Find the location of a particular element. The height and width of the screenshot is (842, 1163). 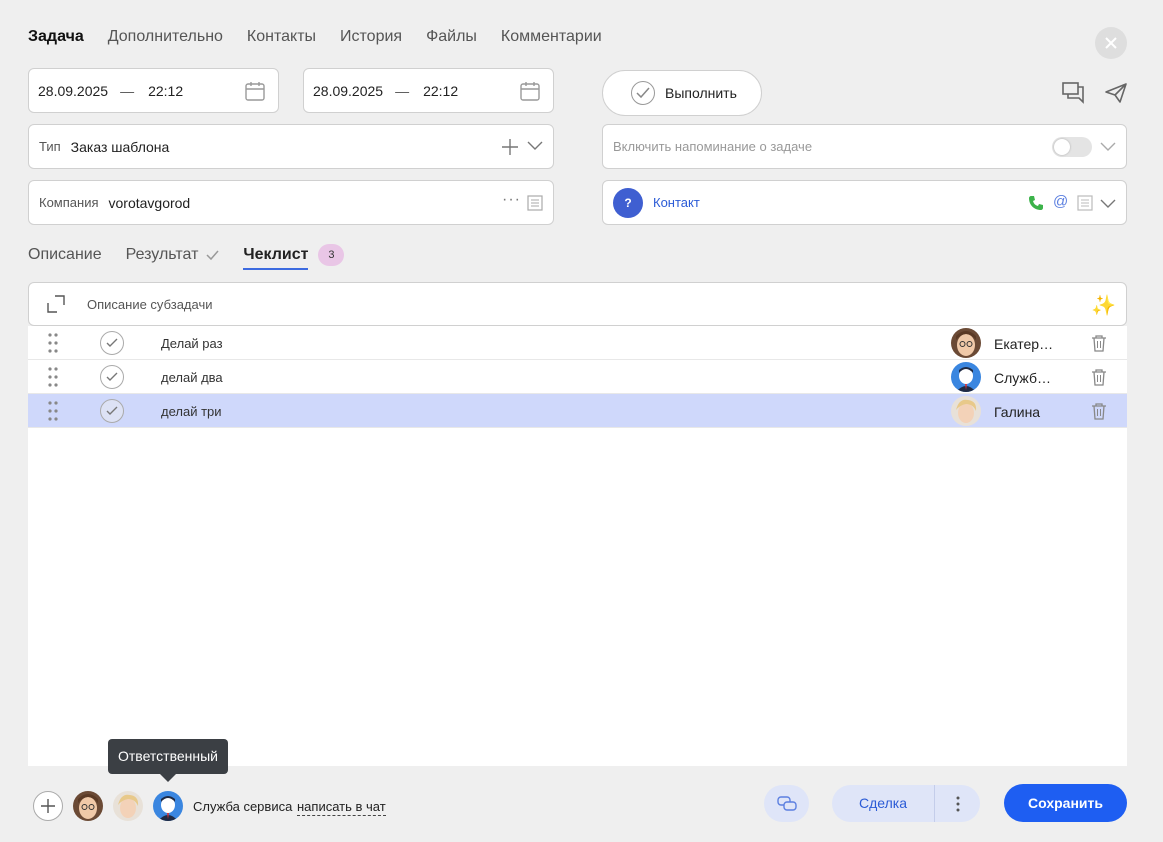

tab-checklist: Чеклист is located at coordinates (276, 258).